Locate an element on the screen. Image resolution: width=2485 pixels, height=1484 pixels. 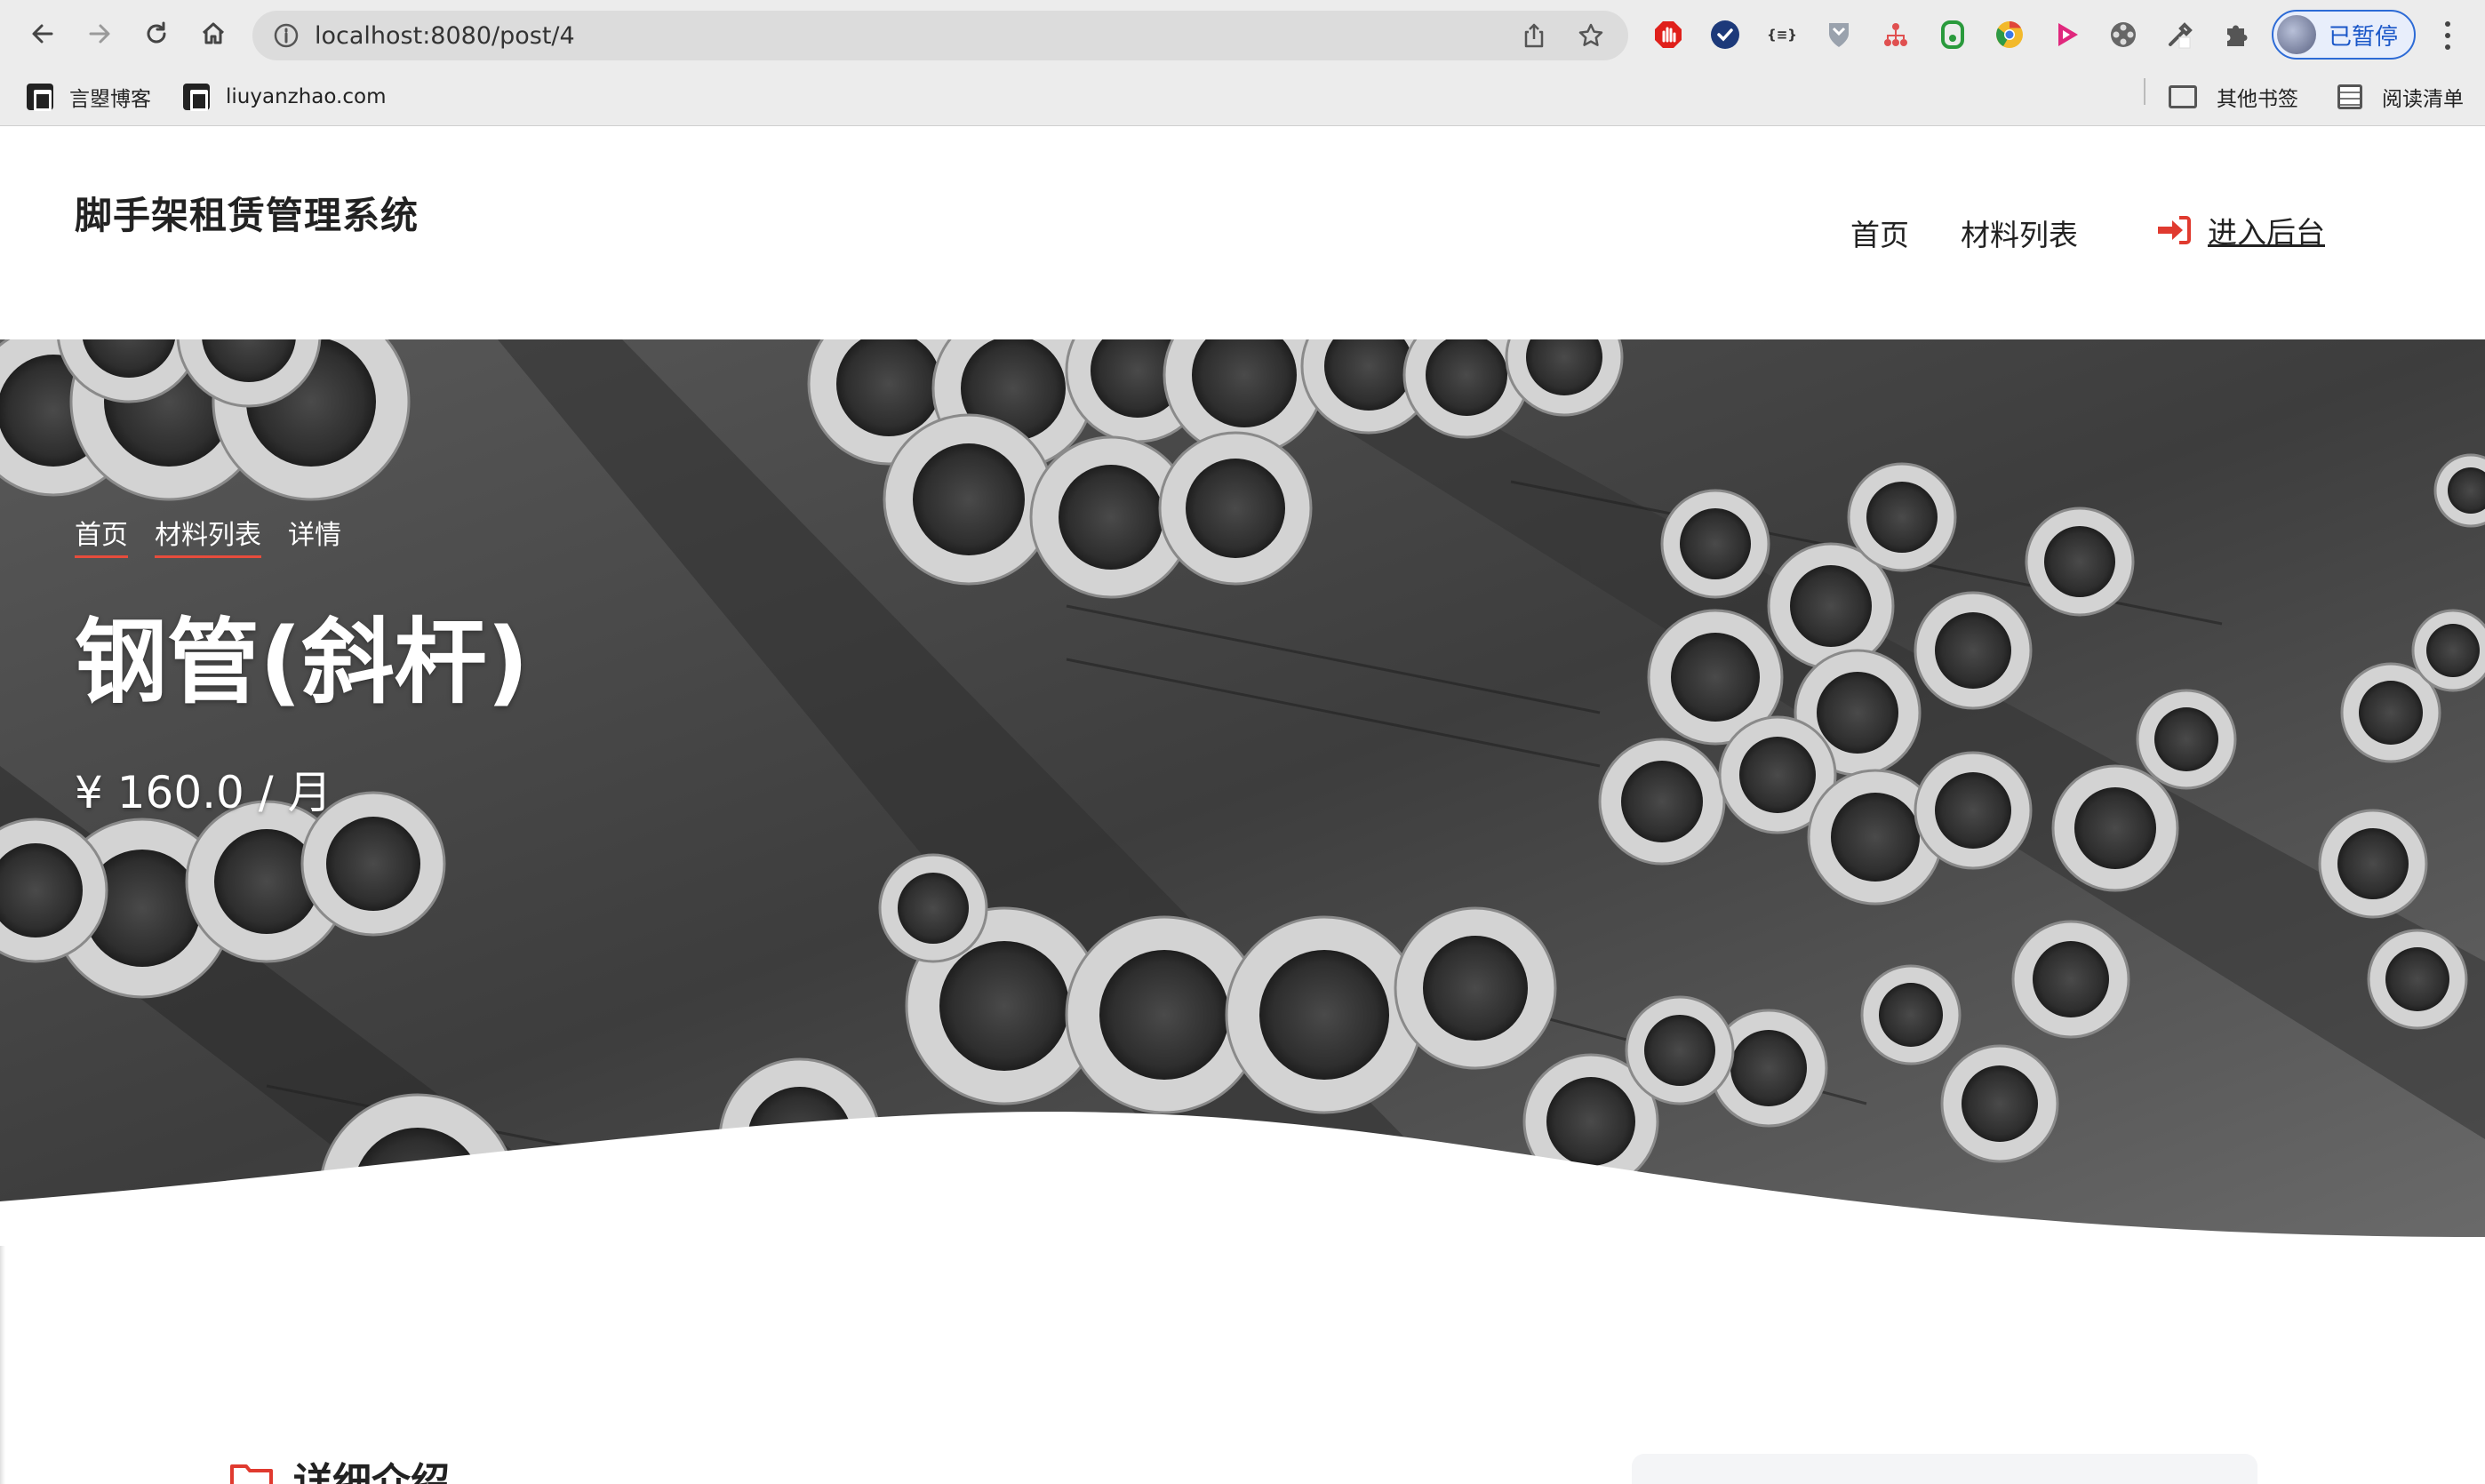
check-icon is located at coordinates (1725, 35).